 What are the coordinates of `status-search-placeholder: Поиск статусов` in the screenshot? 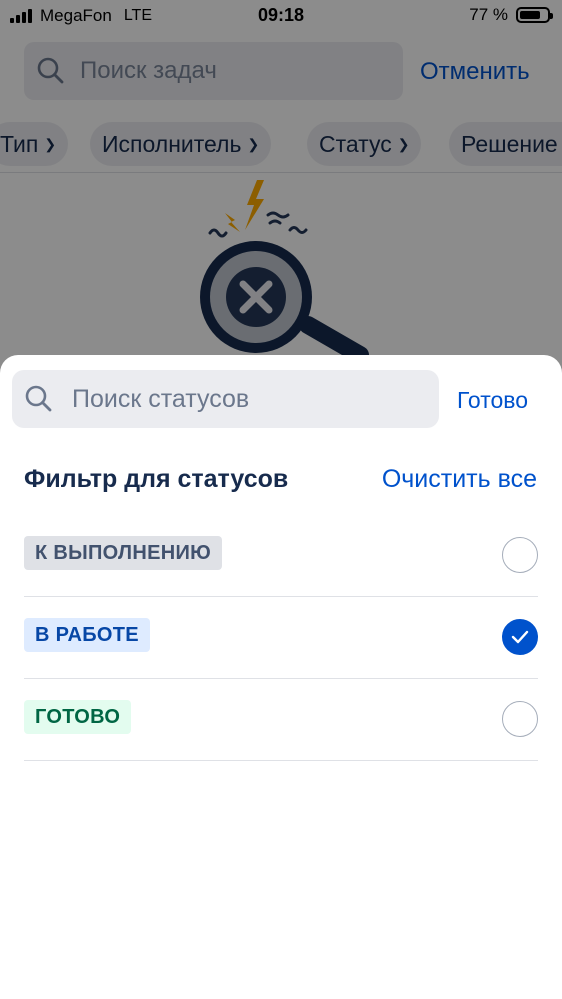 It's located at (161, 398).